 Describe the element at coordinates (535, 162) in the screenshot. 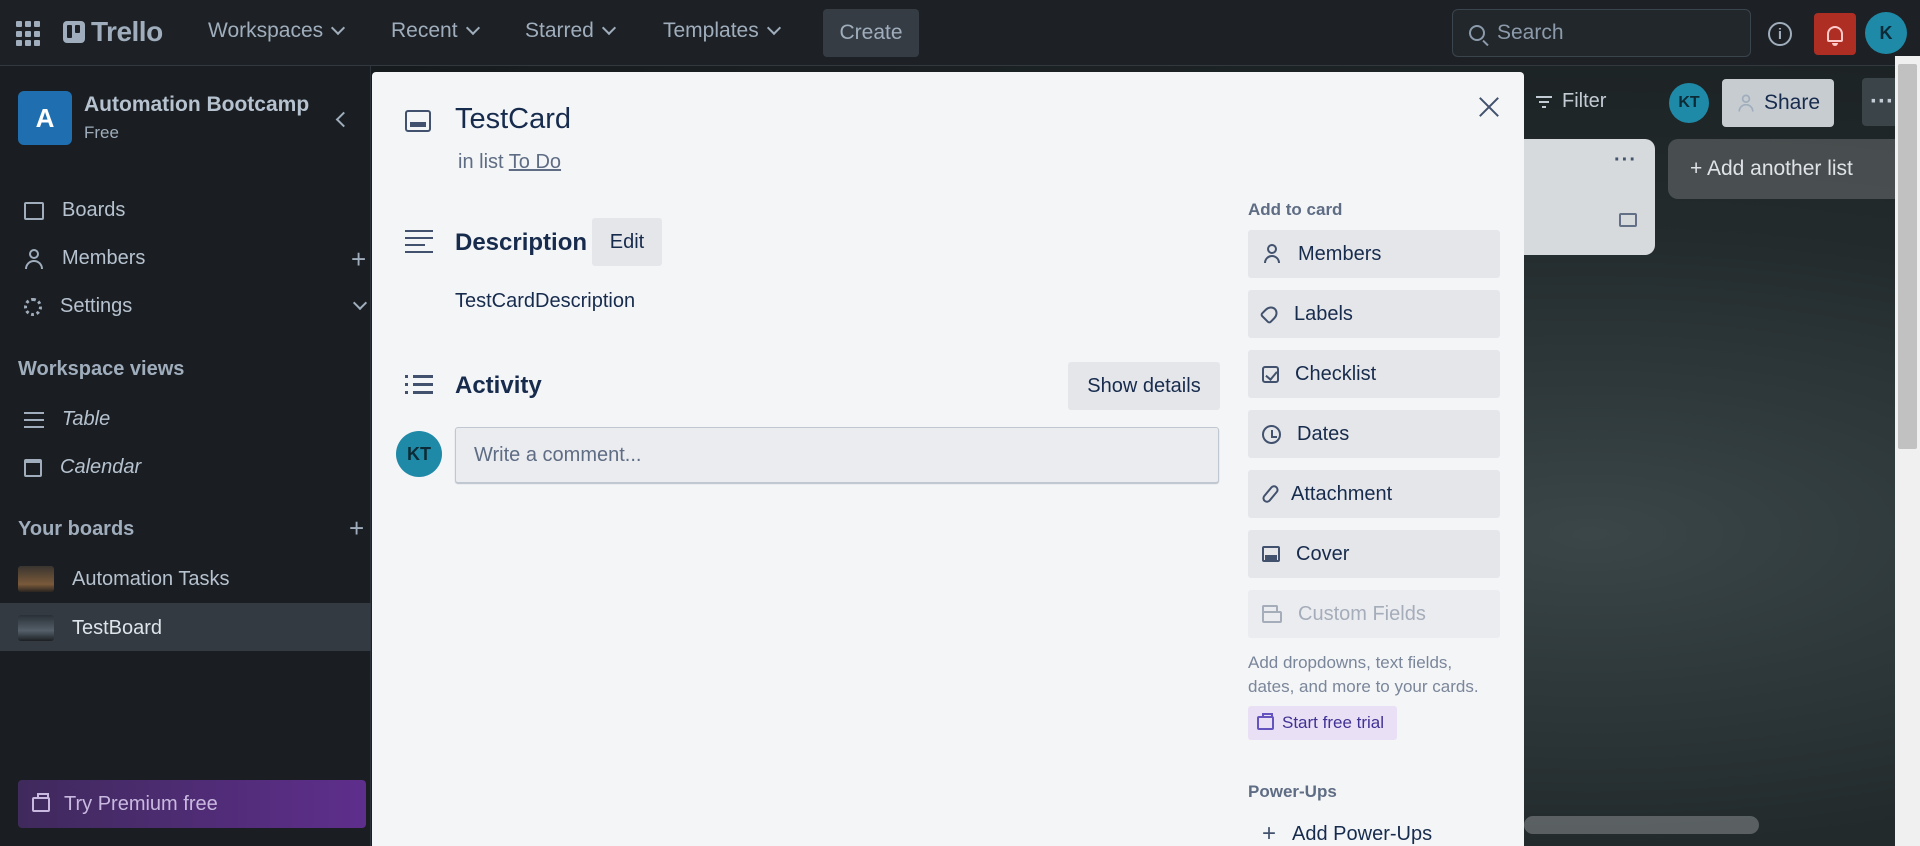

I see `list-link: To Do` at that location.